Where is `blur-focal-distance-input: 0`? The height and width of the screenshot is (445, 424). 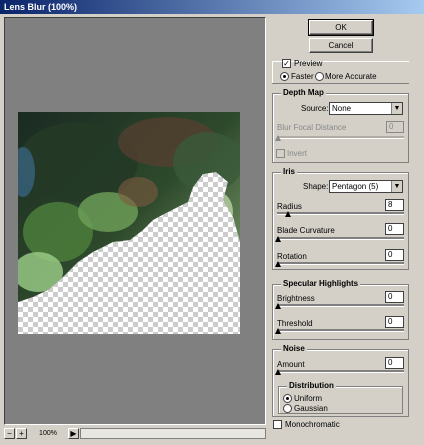
blur-focal-distance-input: 0 is located at coordinates (395, 127).